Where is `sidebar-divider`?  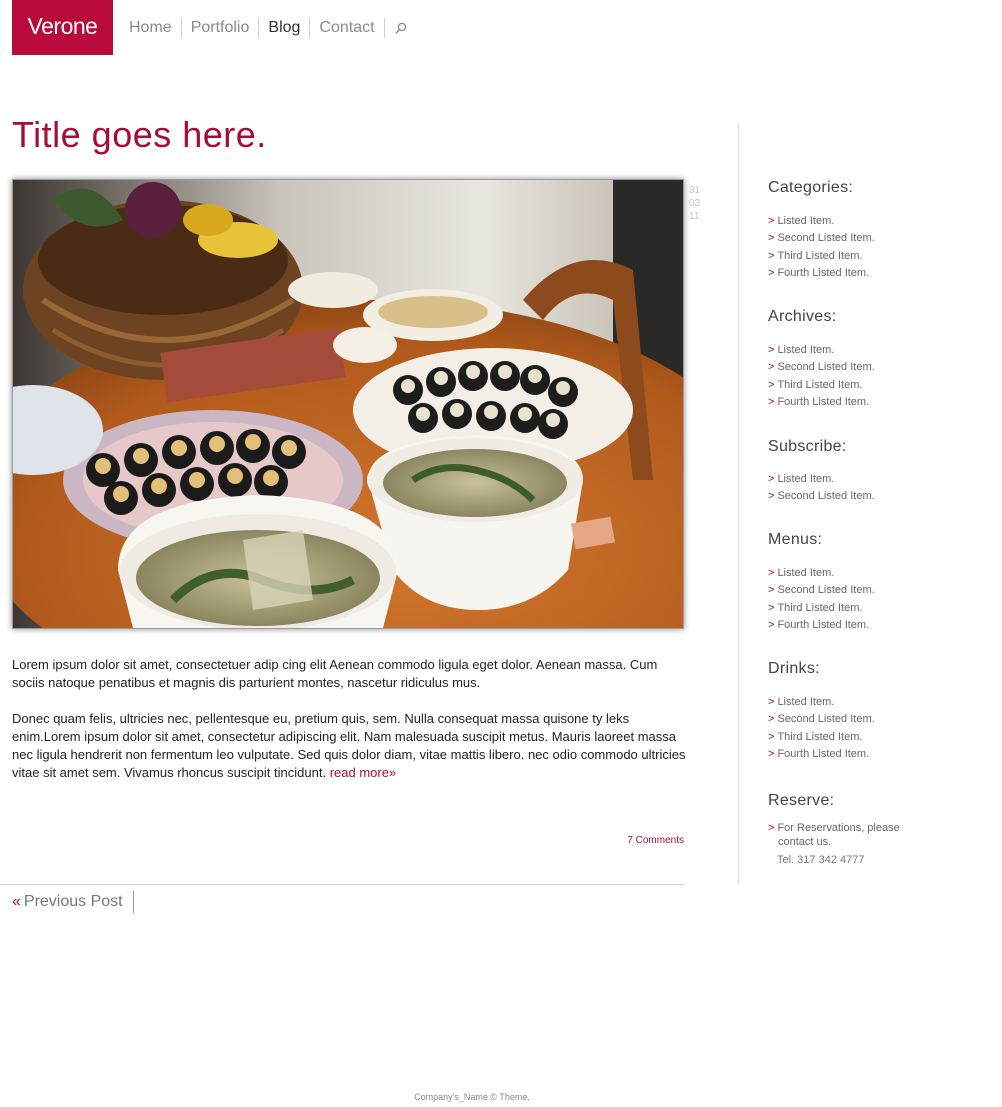 sidebar-divider is located at coordinates (738, 503).